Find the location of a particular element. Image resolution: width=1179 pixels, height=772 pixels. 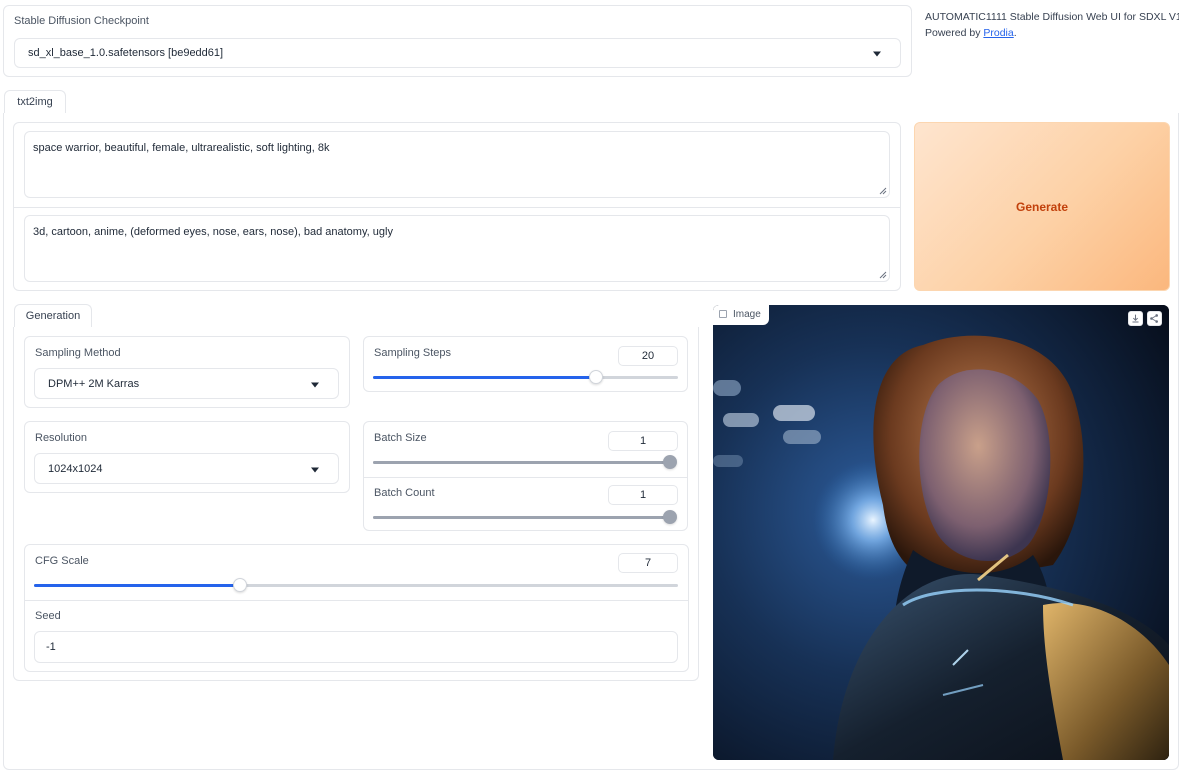

share-icon is located at coordinates (1154, 318).